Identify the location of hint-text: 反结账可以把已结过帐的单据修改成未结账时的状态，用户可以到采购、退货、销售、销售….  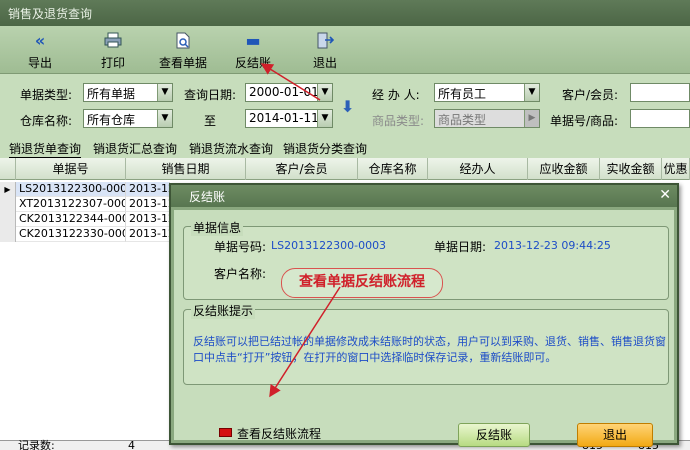
(429, 349).